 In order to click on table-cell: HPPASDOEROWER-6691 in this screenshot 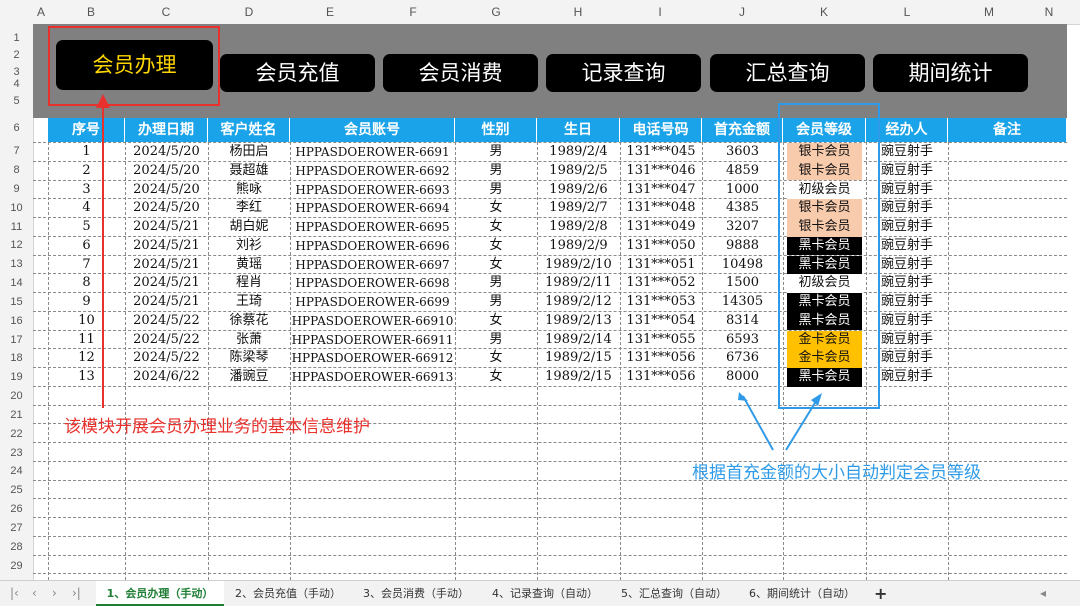, I will do `click(372, 152)`.